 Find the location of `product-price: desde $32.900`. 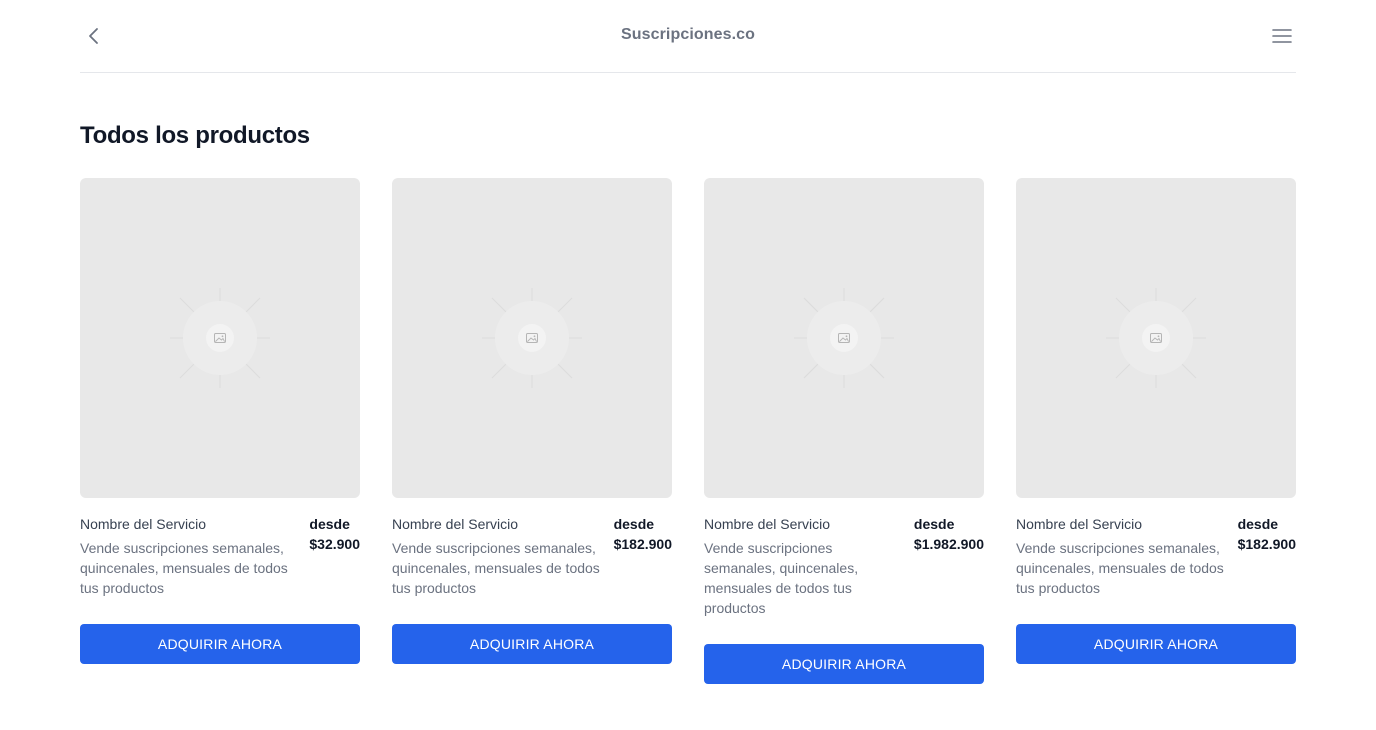

product-price: desde $32.900 is located at coordinates (334, 557).